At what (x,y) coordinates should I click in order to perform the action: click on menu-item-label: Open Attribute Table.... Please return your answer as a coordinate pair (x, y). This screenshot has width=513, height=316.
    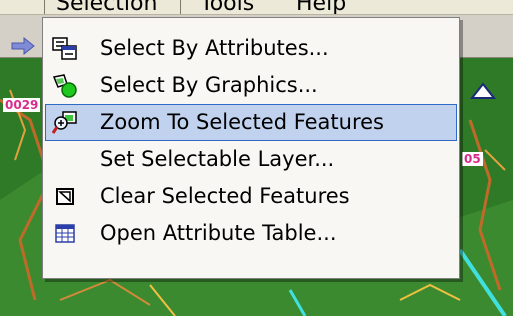
    Looking at the image, I should click on (218, 233).